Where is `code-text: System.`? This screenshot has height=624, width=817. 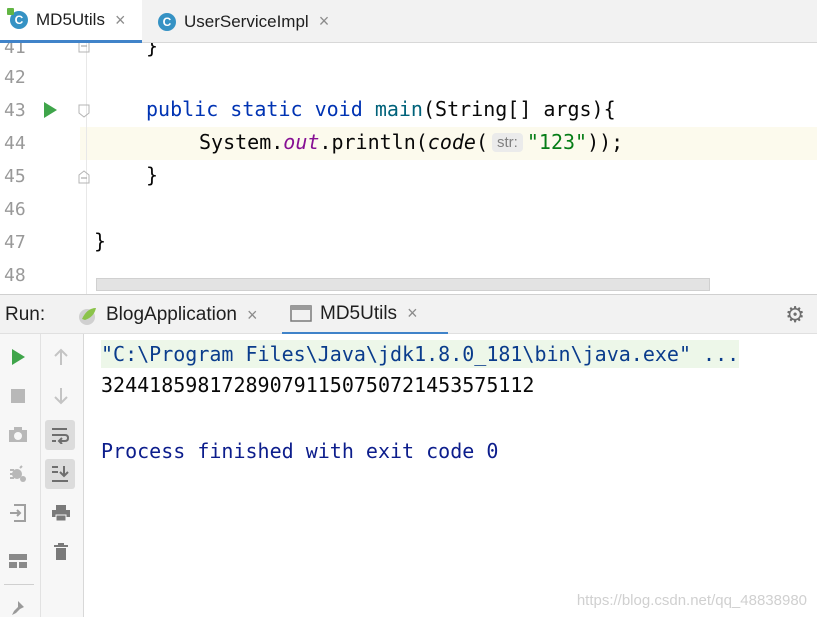 code-text: System. is located at coordinates (241, 142).